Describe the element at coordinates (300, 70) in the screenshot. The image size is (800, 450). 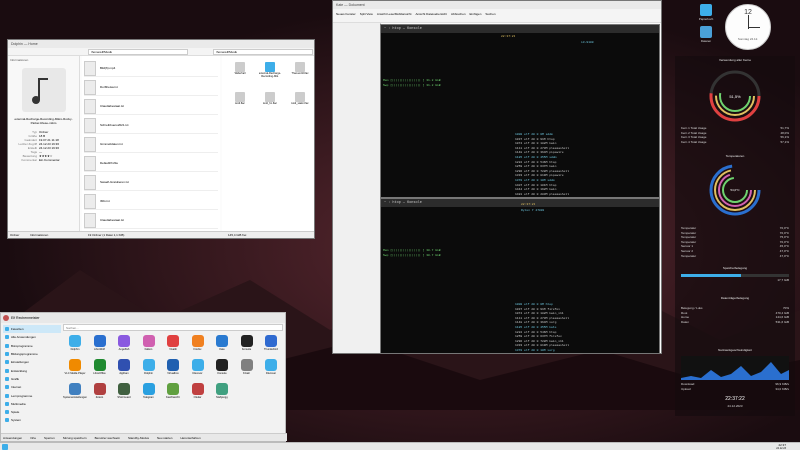
I see `file-item: That-world.flac` at that location.